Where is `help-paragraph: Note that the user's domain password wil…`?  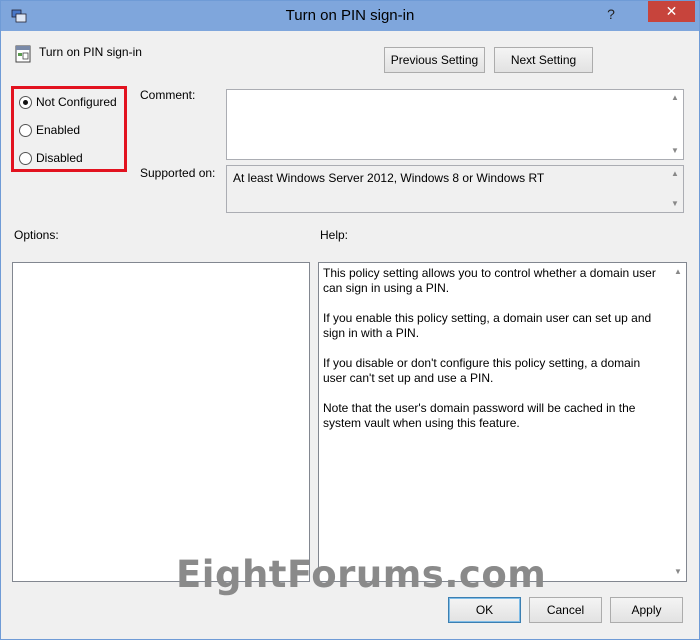 help-paragraph: Note that the user's domain password wil… is located at coordinates (479, 415).